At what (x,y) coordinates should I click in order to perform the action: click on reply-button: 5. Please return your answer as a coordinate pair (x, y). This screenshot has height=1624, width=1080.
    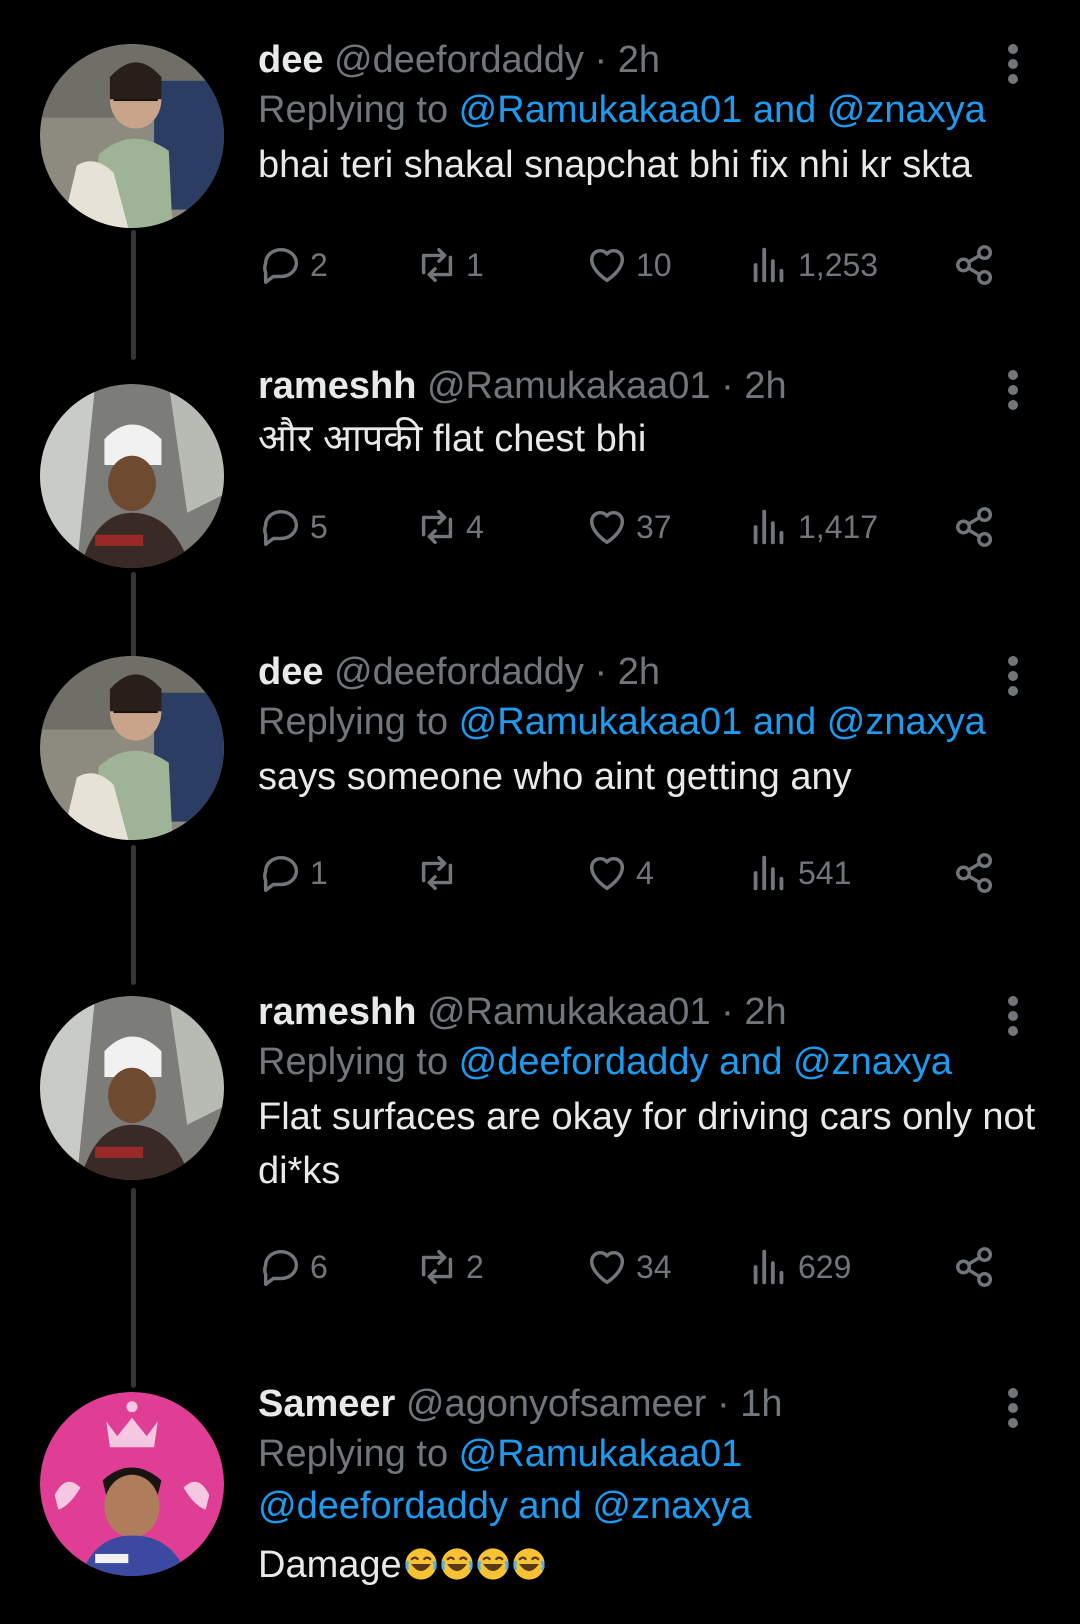
    Looking at the image, I should click on (293, 527).